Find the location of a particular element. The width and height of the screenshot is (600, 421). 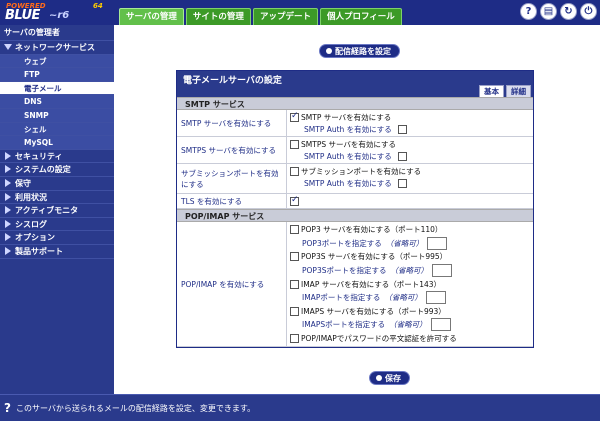

tab-detail: 詳細 is located at coordinates (518, 91).